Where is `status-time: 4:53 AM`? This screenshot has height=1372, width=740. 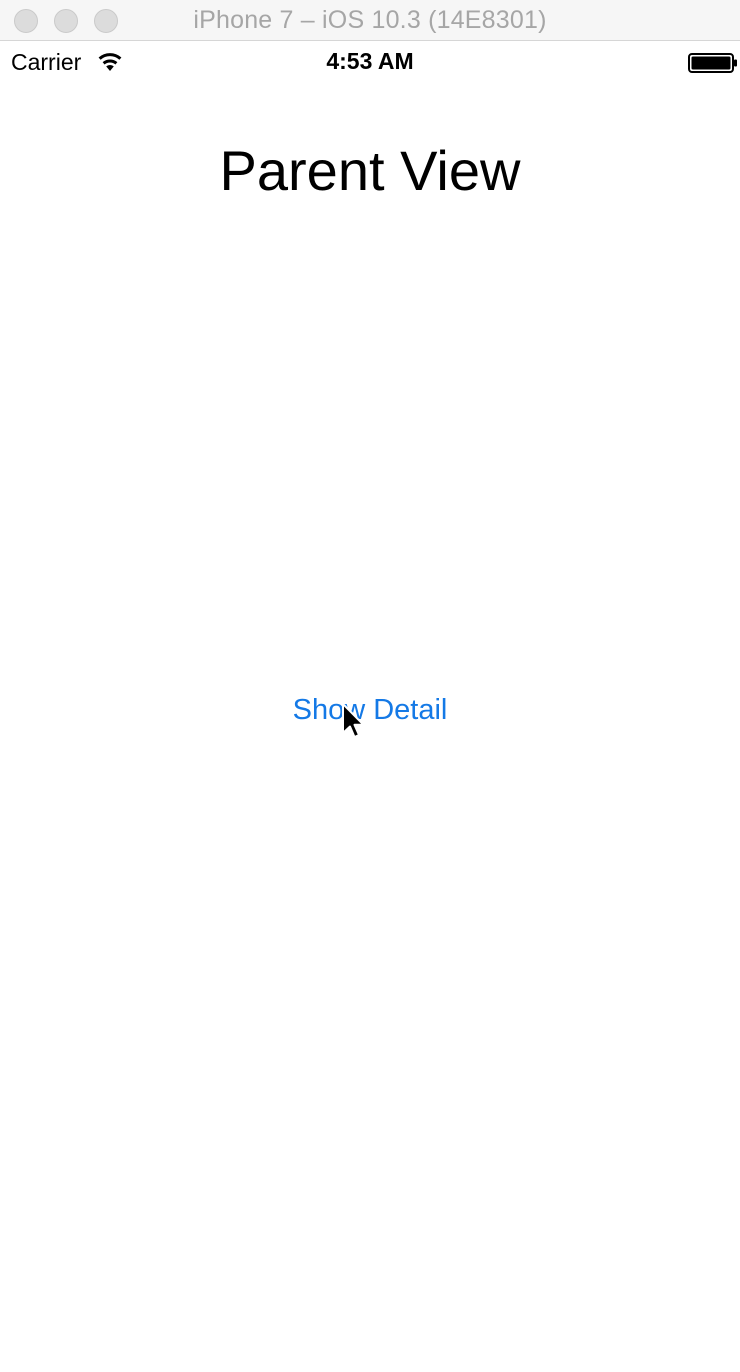
status-time: 4:53 AM is located at coordinates (370, 61).